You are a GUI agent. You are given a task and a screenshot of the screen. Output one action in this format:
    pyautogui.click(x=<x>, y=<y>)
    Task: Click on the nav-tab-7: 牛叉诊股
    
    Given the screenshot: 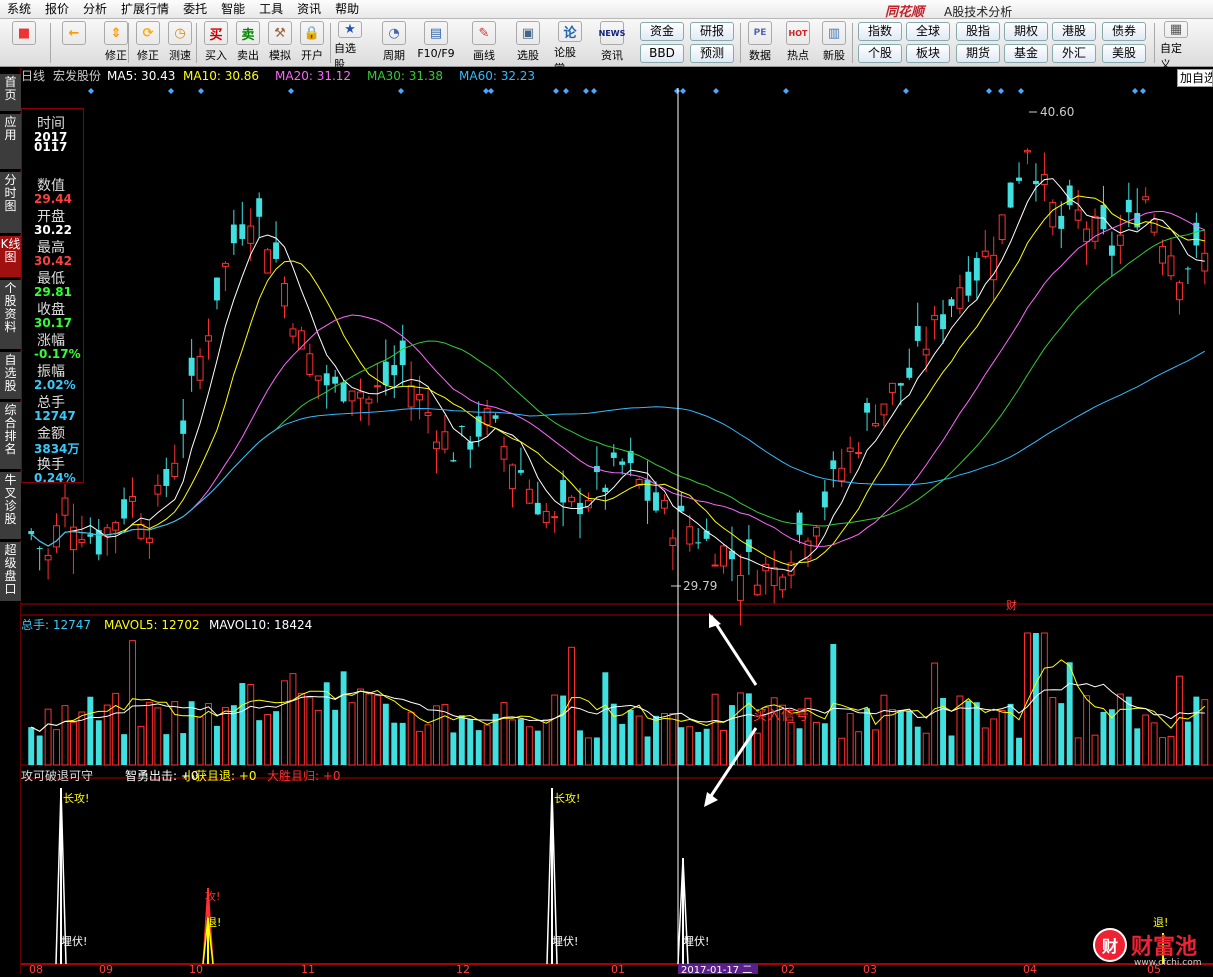 What is the action you would take?
    pyautogui.click(x=10, y=506)
    